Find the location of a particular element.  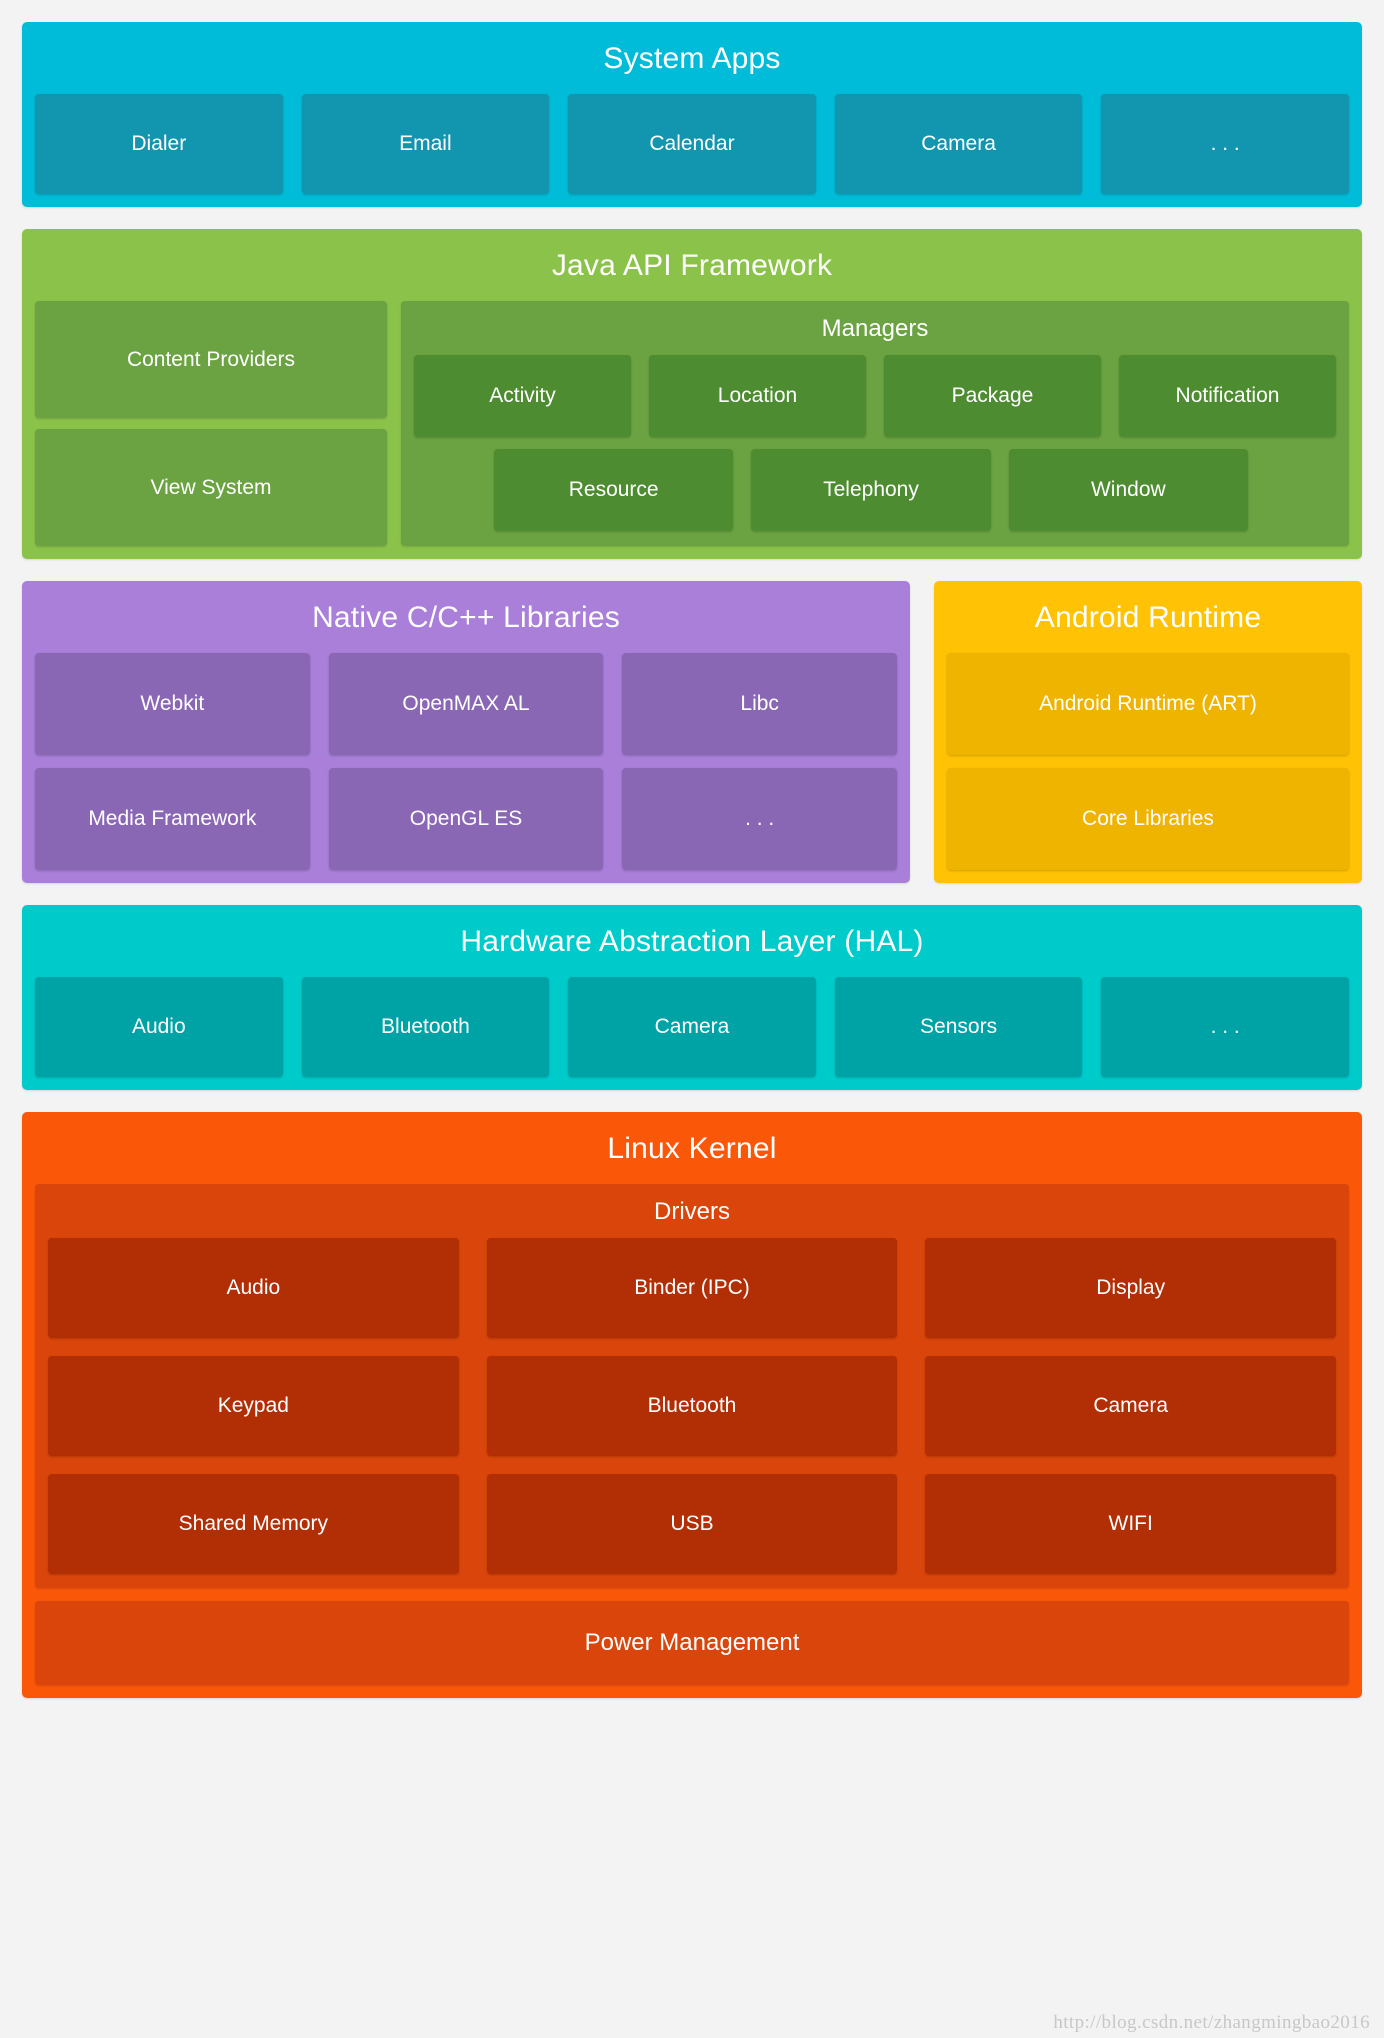

native-libraries-row-2: Media Framework OpenGL ES . . . is located at coordinates (466, 819).